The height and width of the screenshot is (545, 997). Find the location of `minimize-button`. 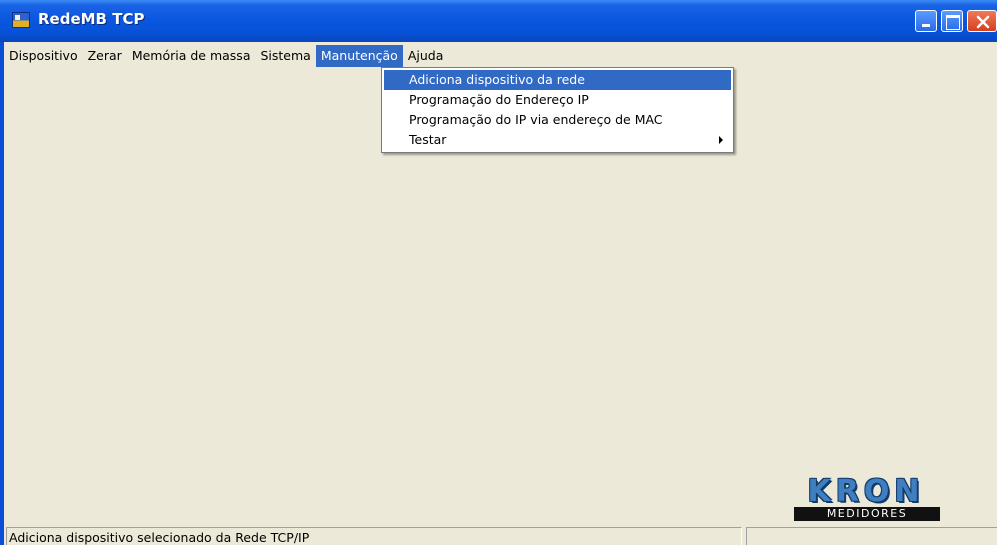

minimize-button is located at coordinates (926, 21).